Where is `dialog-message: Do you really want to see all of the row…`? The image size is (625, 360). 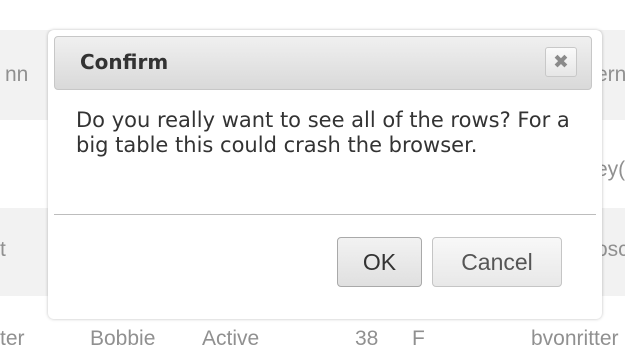
dialog-message: Do you really want to see all of the row… is located at coordinates (323, 132).